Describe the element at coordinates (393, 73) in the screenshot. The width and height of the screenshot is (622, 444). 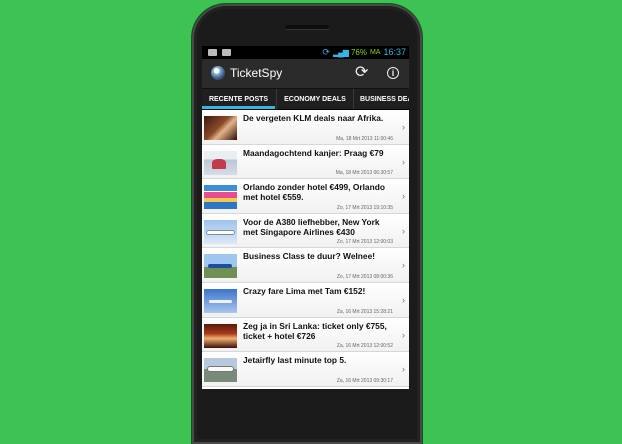
I see `info-icon: i` at that location.